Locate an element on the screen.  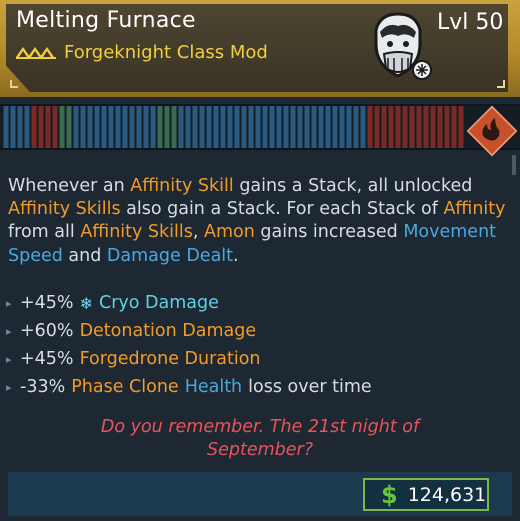
desc-text: . is located at coordinates (236, 255).